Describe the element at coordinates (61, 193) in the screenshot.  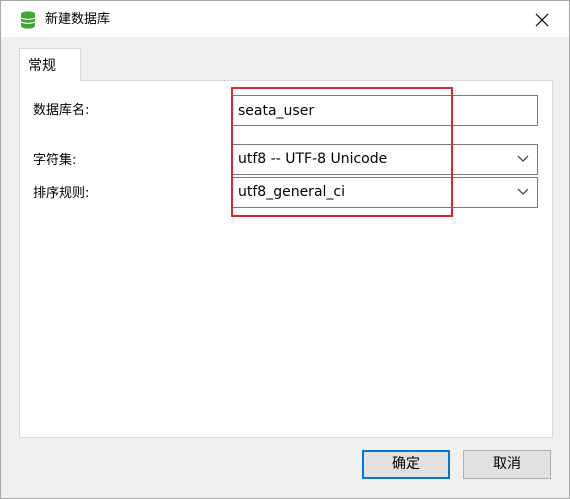
I see `collation-label: 排序规则:` at that location.